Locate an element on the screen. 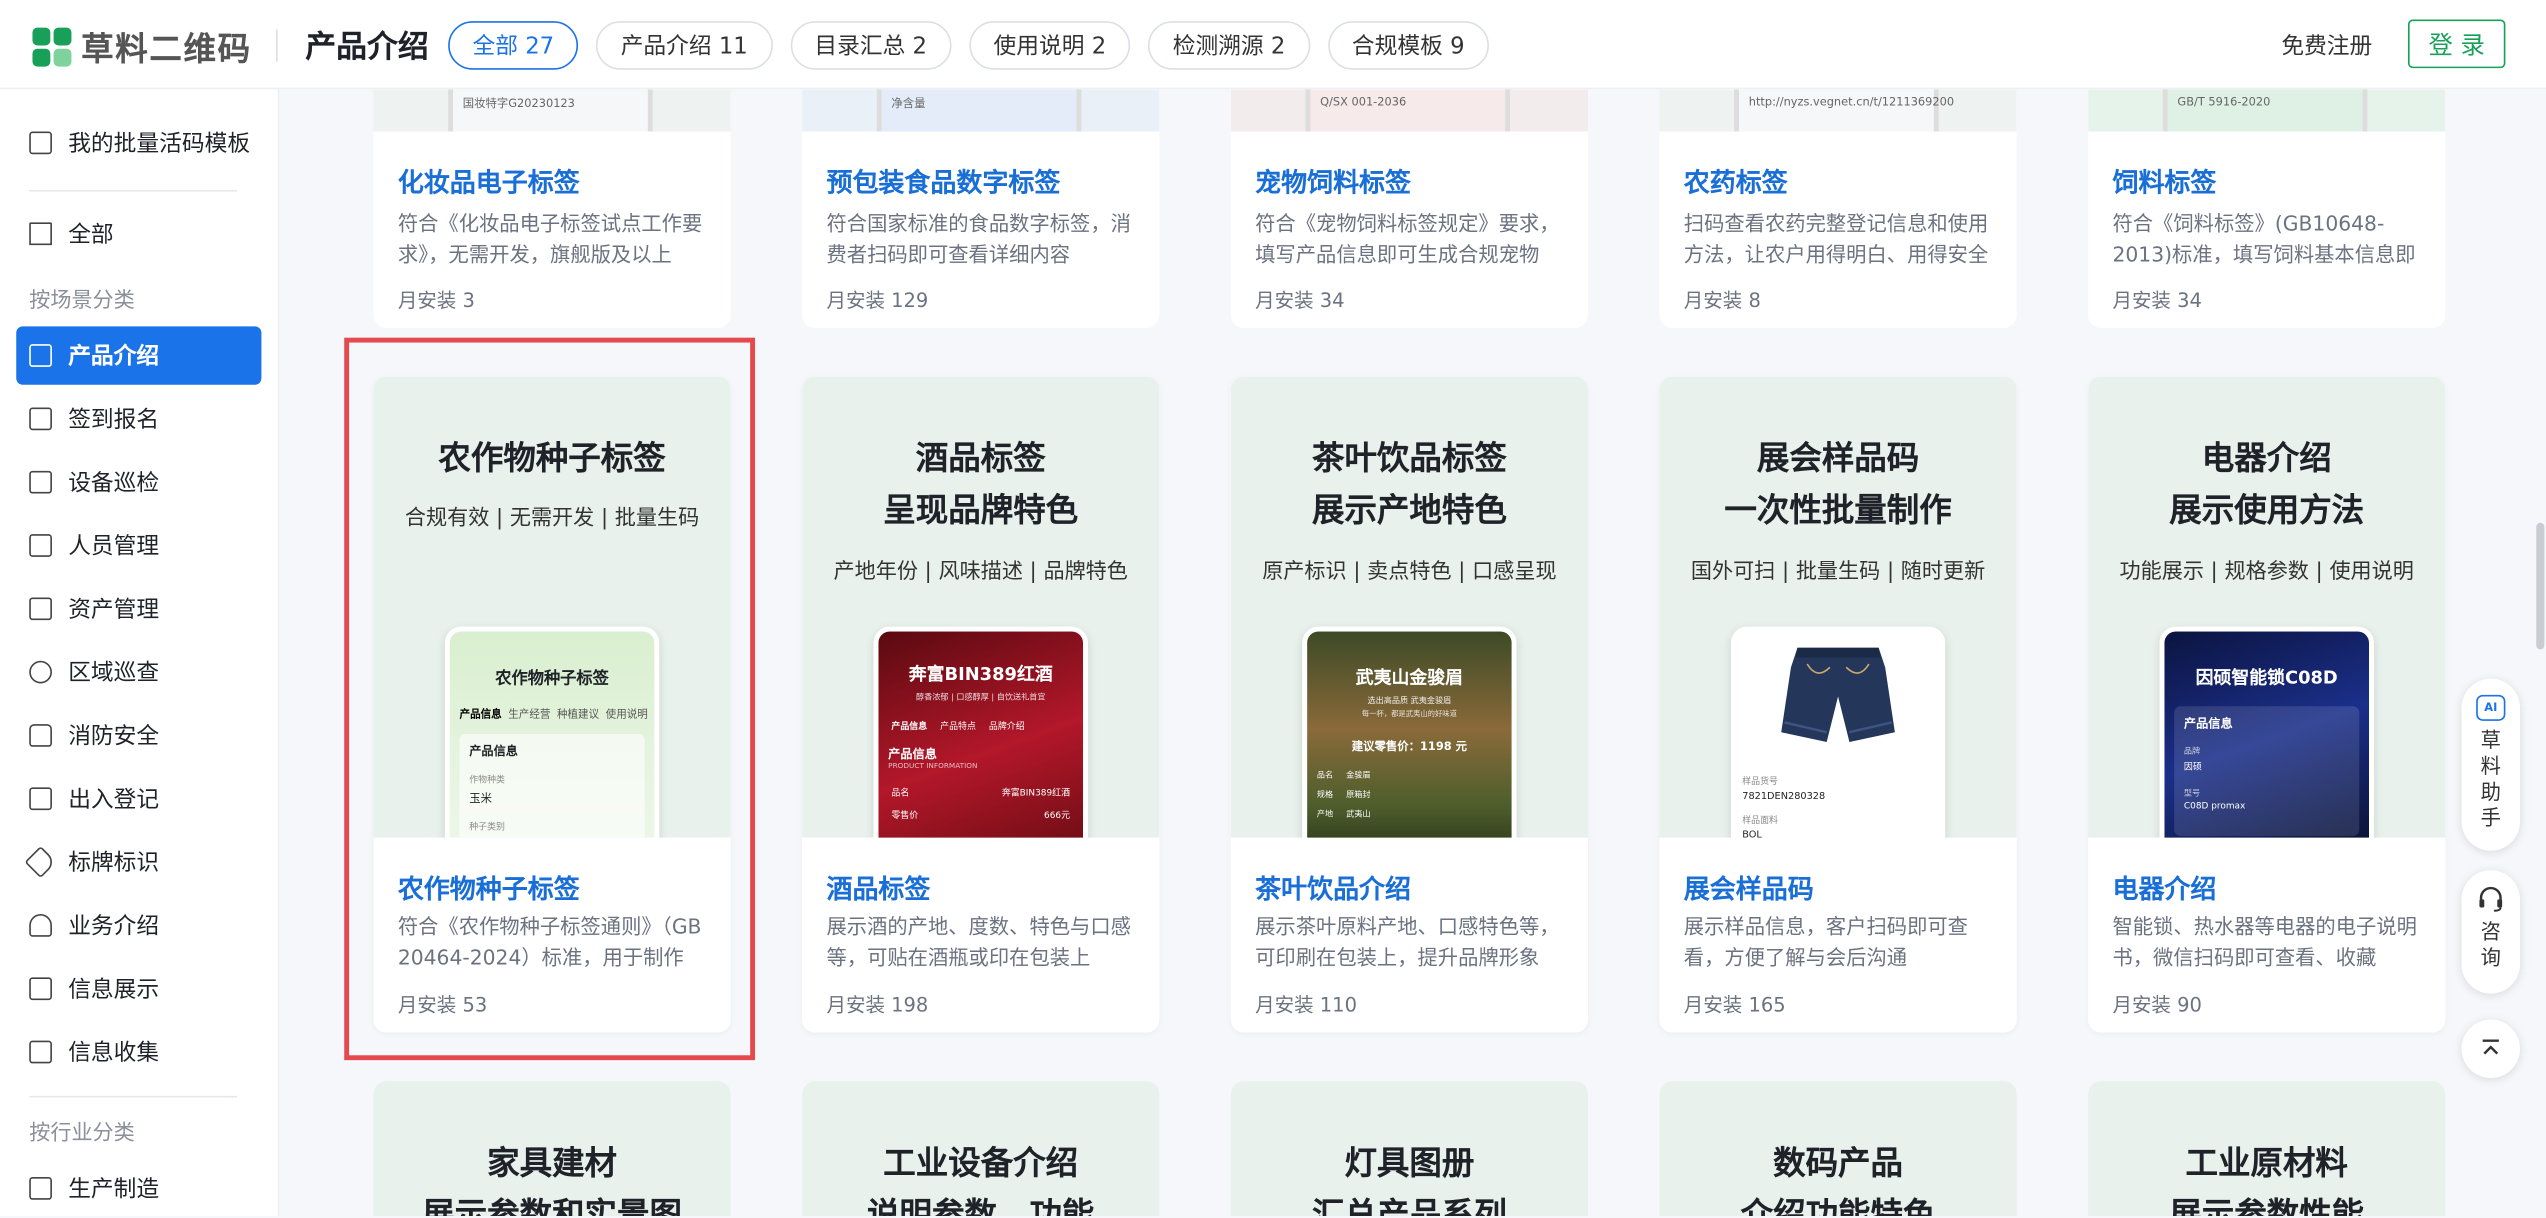 The image size is (2546, 1218). preview-value: 原箱封 is located at coordinates (1358, 795).